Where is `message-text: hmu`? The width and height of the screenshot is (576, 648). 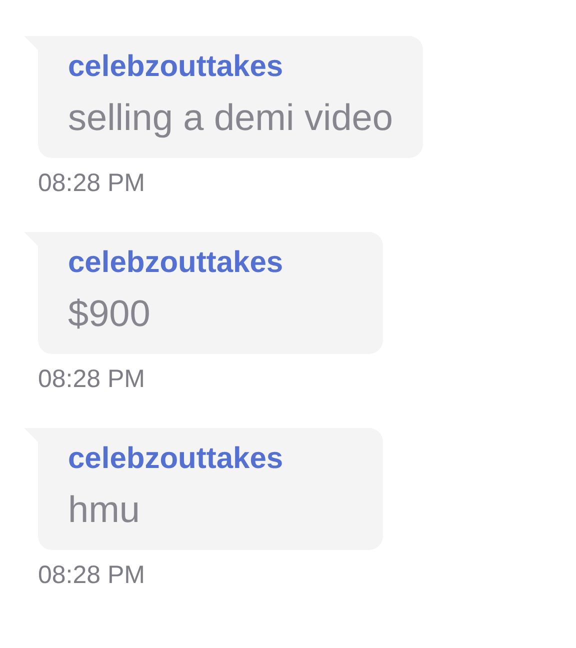 message-text: hmu is located at coordinates (104, 510).